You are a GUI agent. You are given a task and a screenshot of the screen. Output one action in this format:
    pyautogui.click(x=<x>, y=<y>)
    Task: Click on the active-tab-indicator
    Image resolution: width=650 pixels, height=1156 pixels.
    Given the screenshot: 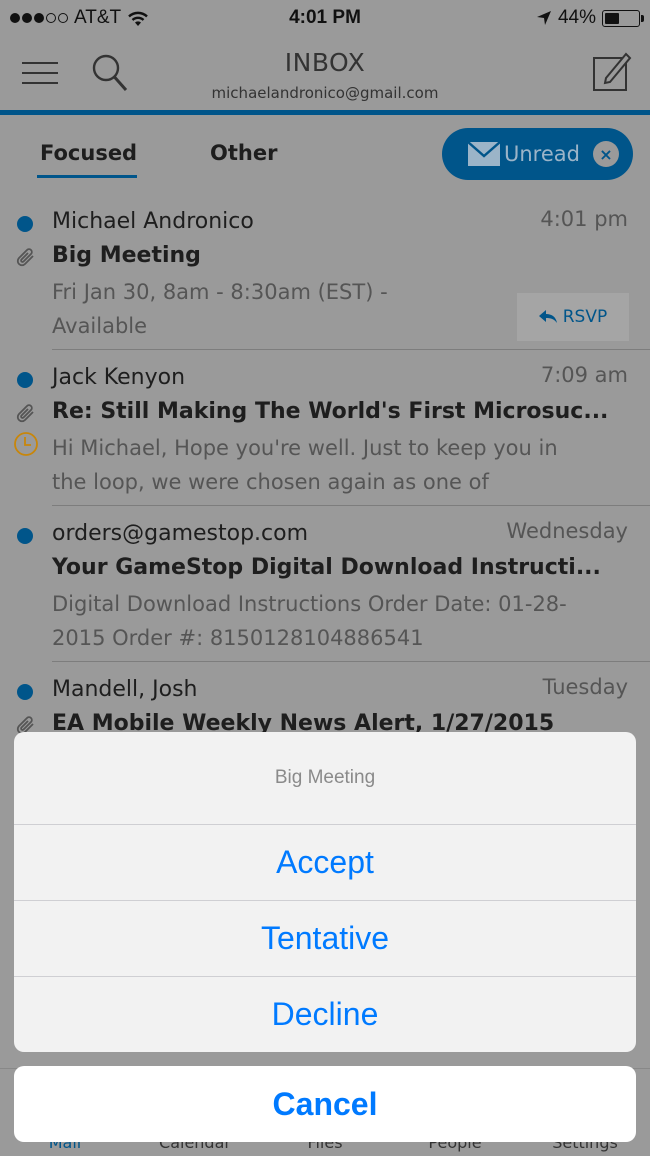 What is the action you would take?
    pyautogui.click(x=87, y=176)
    